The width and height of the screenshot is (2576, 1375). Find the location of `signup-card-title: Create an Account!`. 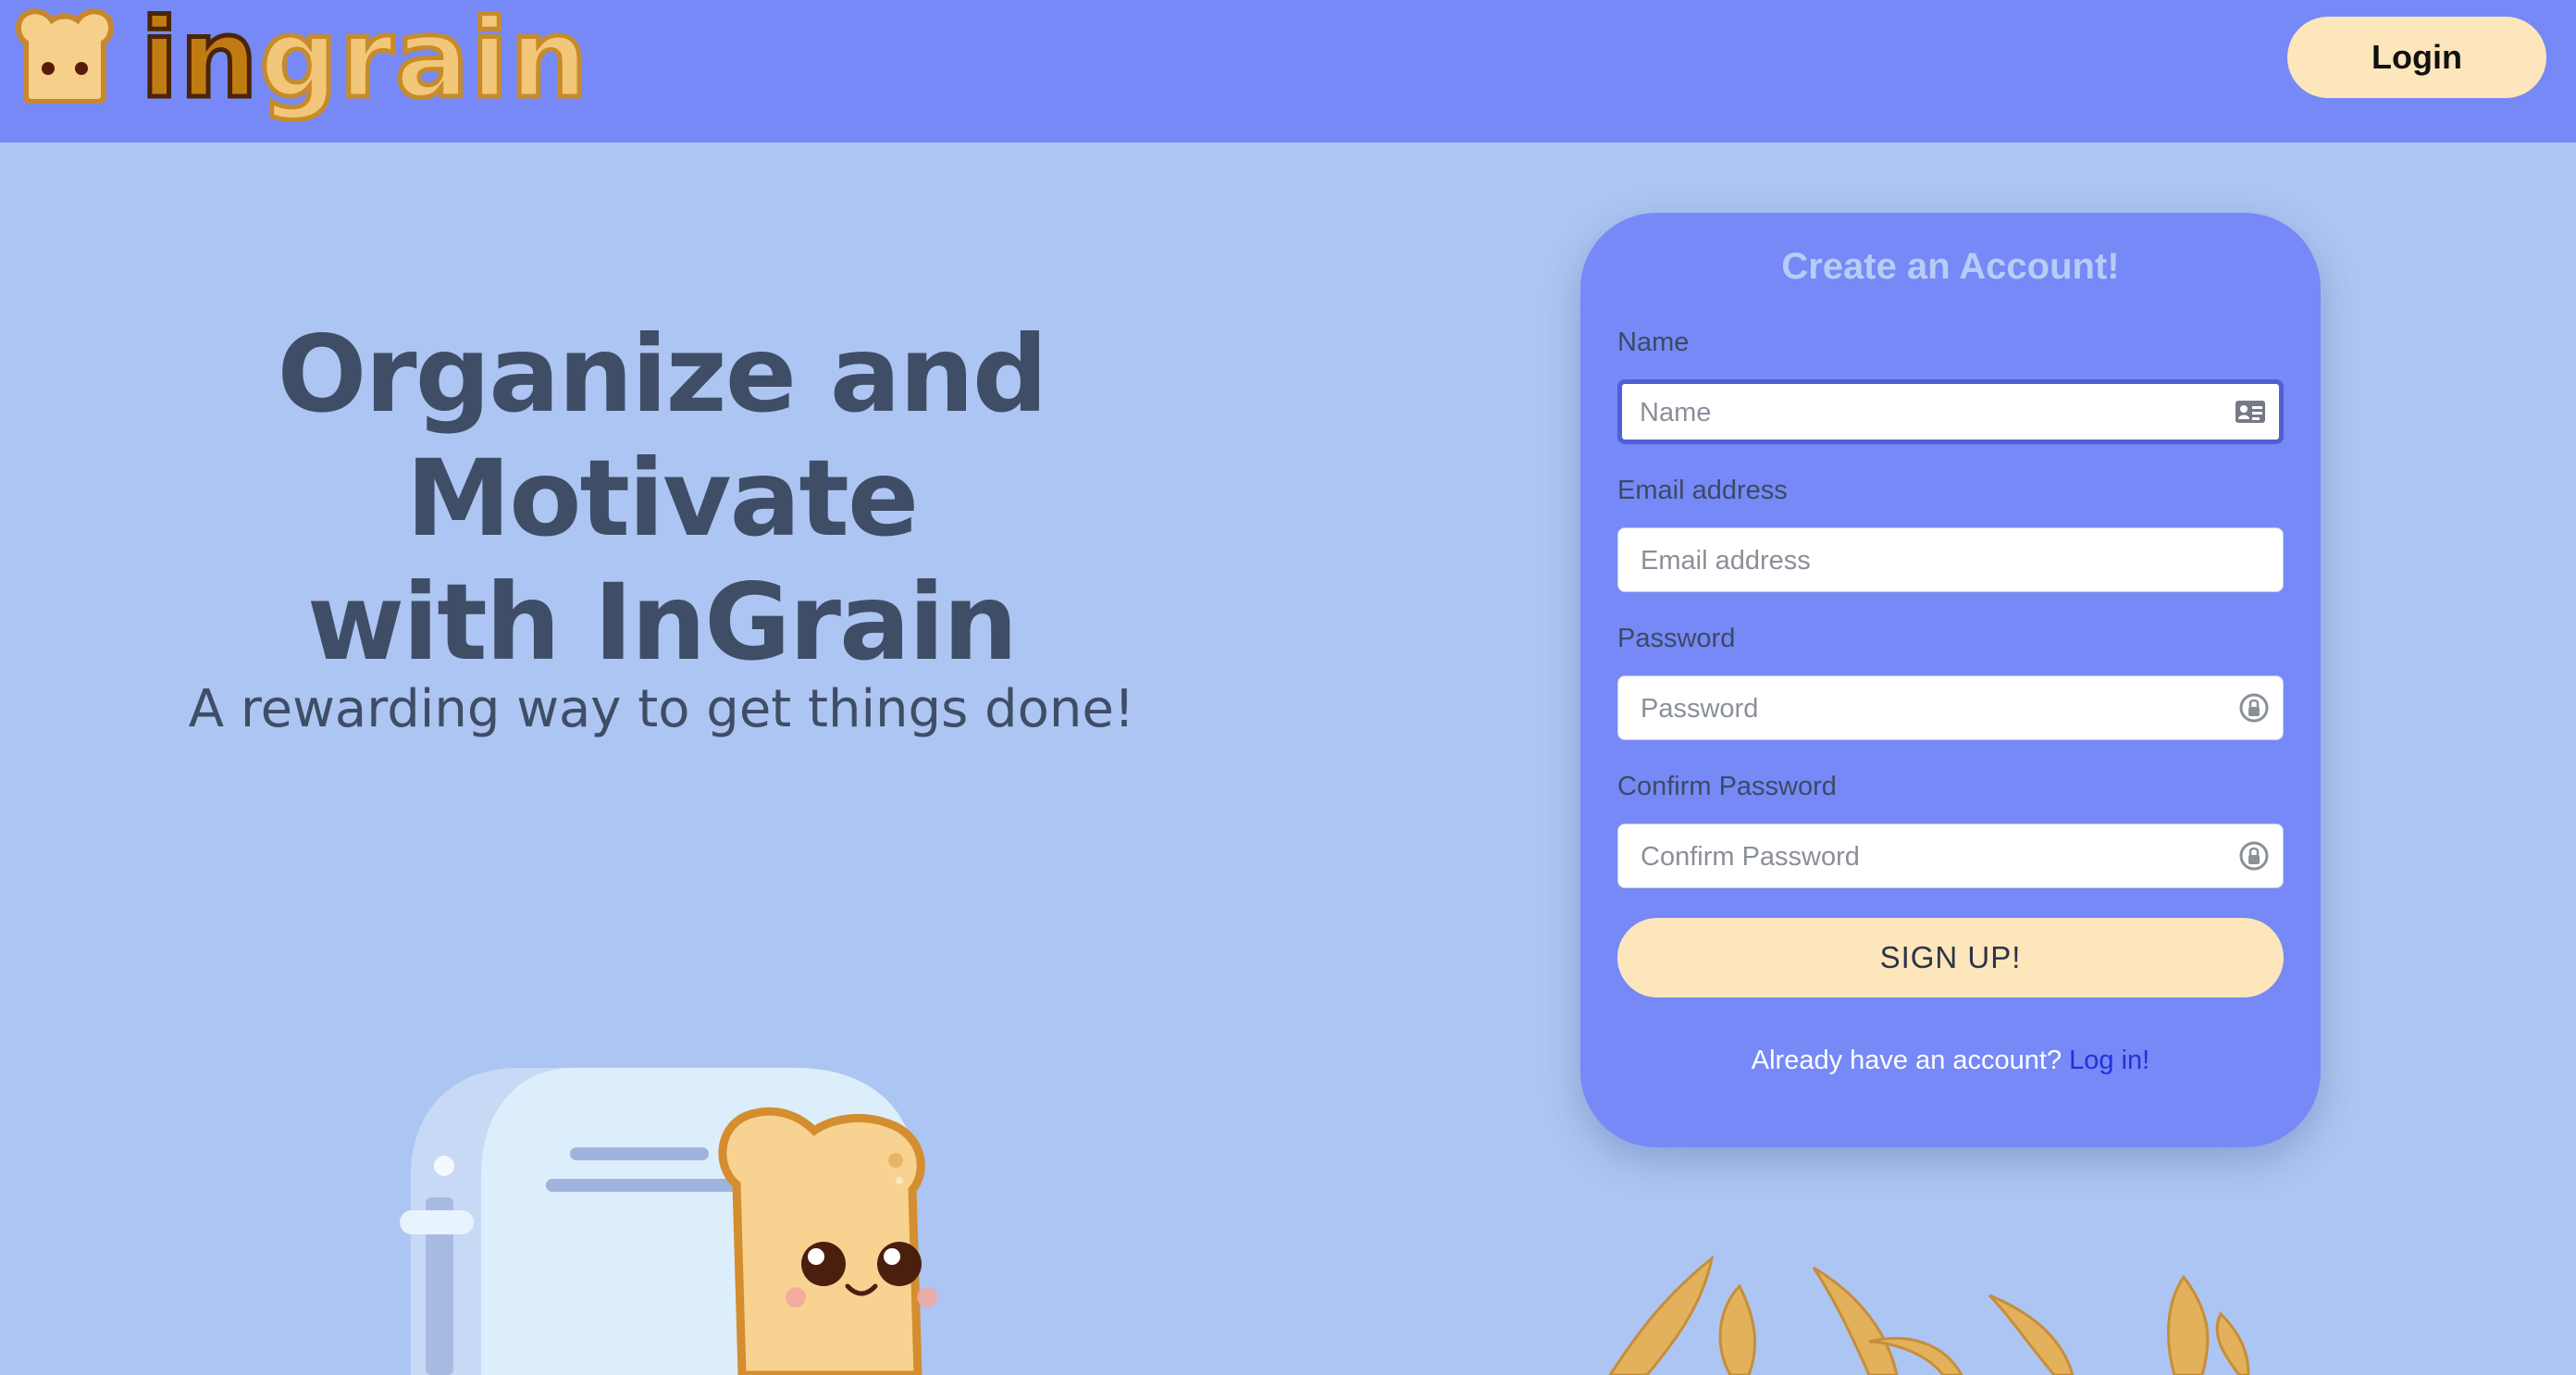

signup-card-title: Create an Account! is located at coordinates (1951, 266).